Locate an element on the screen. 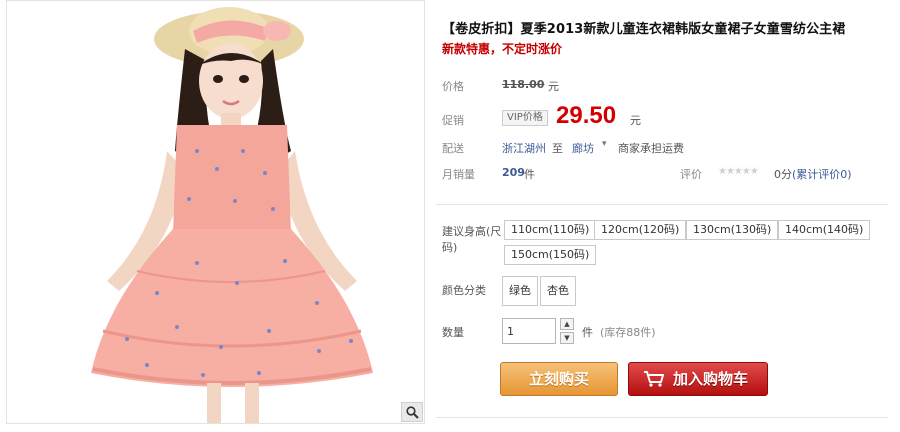 This screenshot has height=432, width=900. product-title: 【卷皮折扣】夏季2013新款儿童连衣裙韩版女童裙子女童雪纺公主裙 is located at coordinates (644, 29).